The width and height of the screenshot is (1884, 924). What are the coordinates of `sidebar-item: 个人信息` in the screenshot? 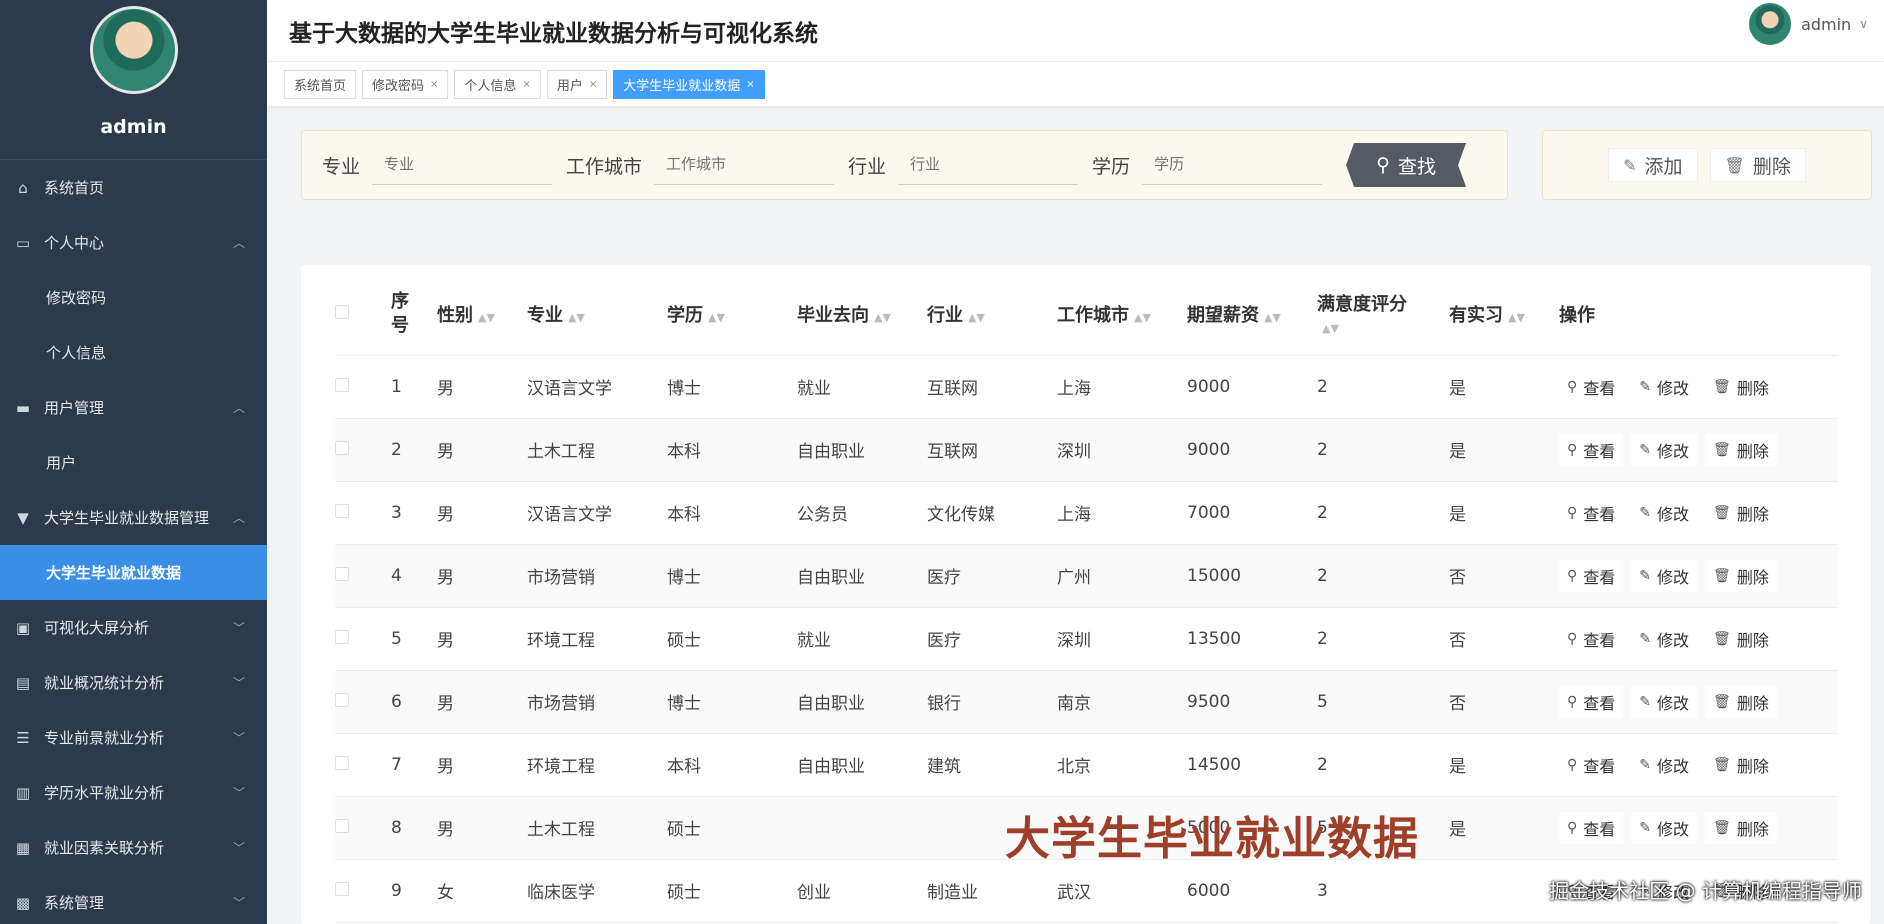 It's located at (133, 352).